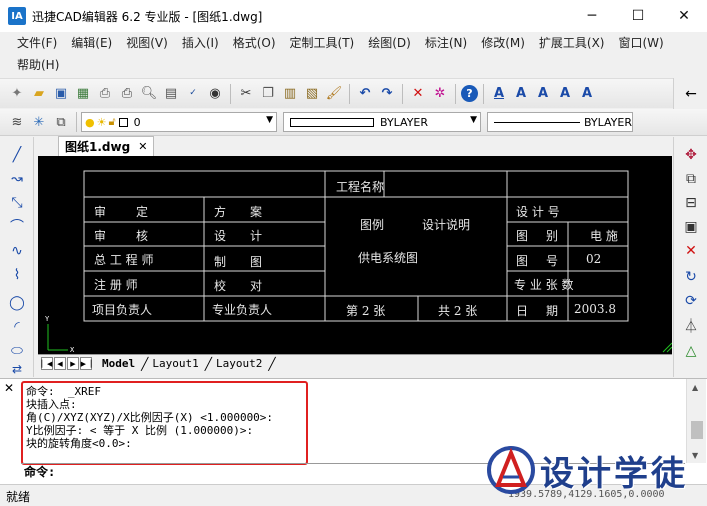 The height and width of the screenshot is (506, 707). What do you see at coordinates (86, 363) in the screenshot?
I see `last-tab-icon: ▶▕` at bounding box center [86, 363].